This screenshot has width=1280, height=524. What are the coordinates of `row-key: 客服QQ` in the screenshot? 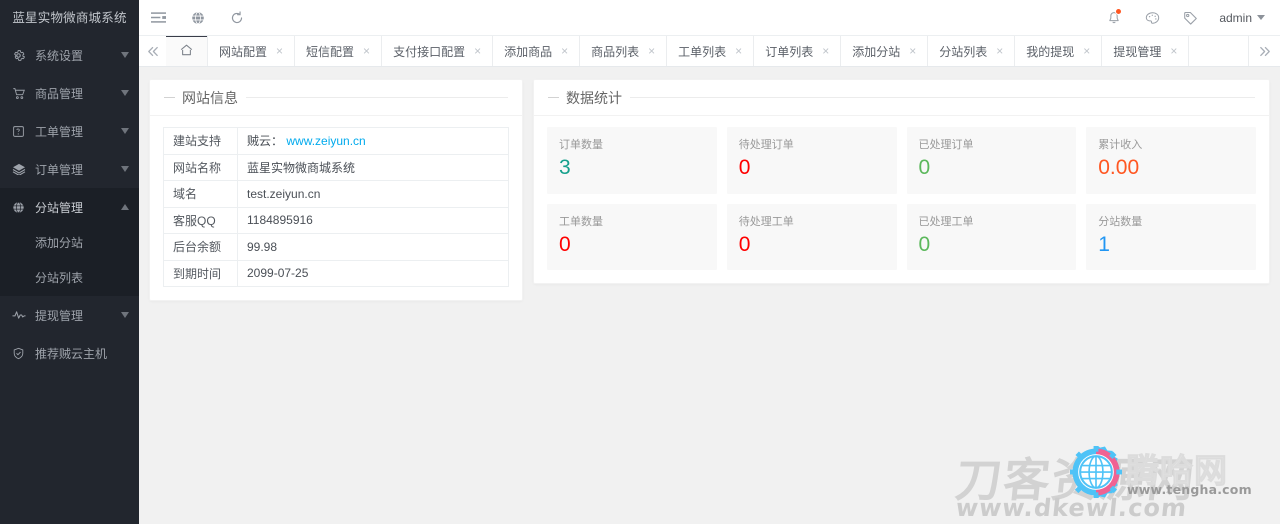 It's located at (200, 220).